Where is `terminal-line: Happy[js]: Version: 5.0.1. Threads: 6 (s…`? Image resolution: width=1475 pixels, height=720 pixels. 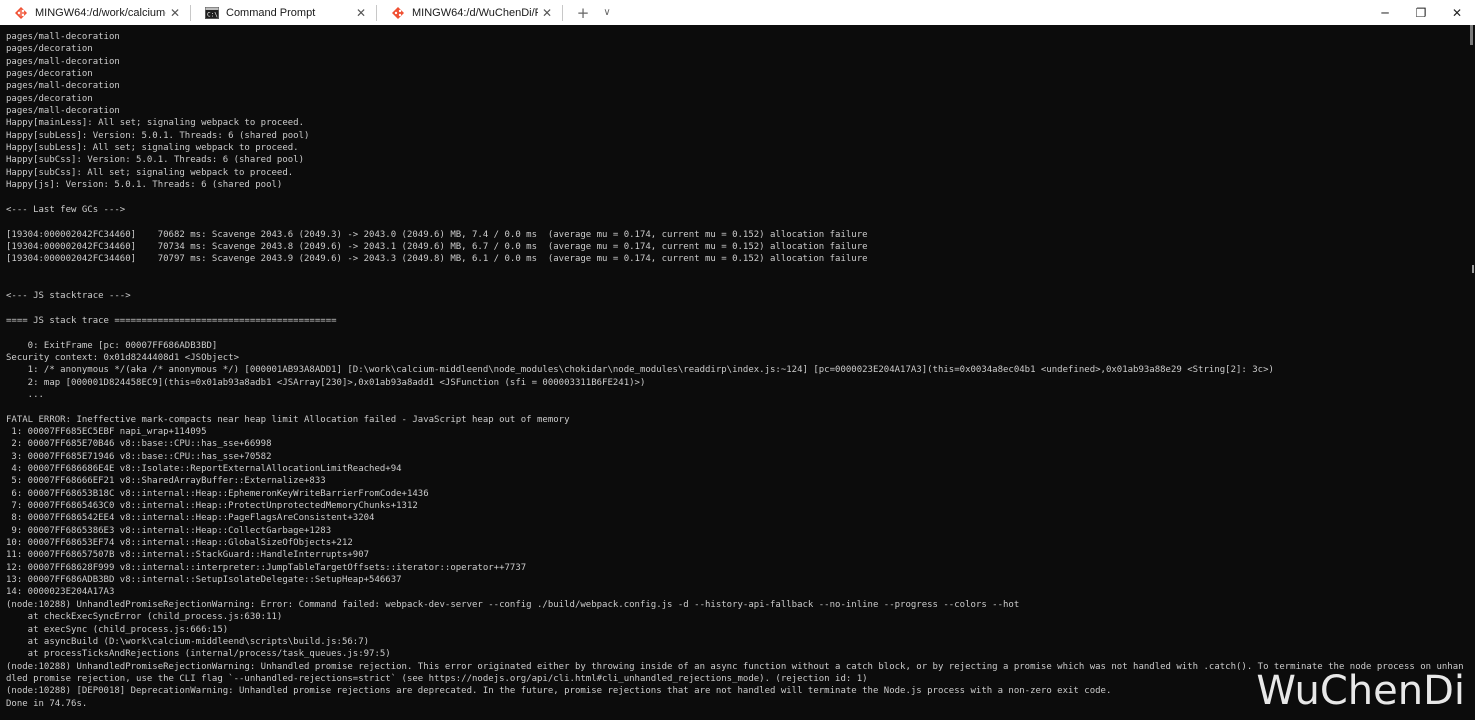 terminal-line: Happy[js]: Version: 5.0.1. Threads: 6 (s… is located at coordinates (144, 185).